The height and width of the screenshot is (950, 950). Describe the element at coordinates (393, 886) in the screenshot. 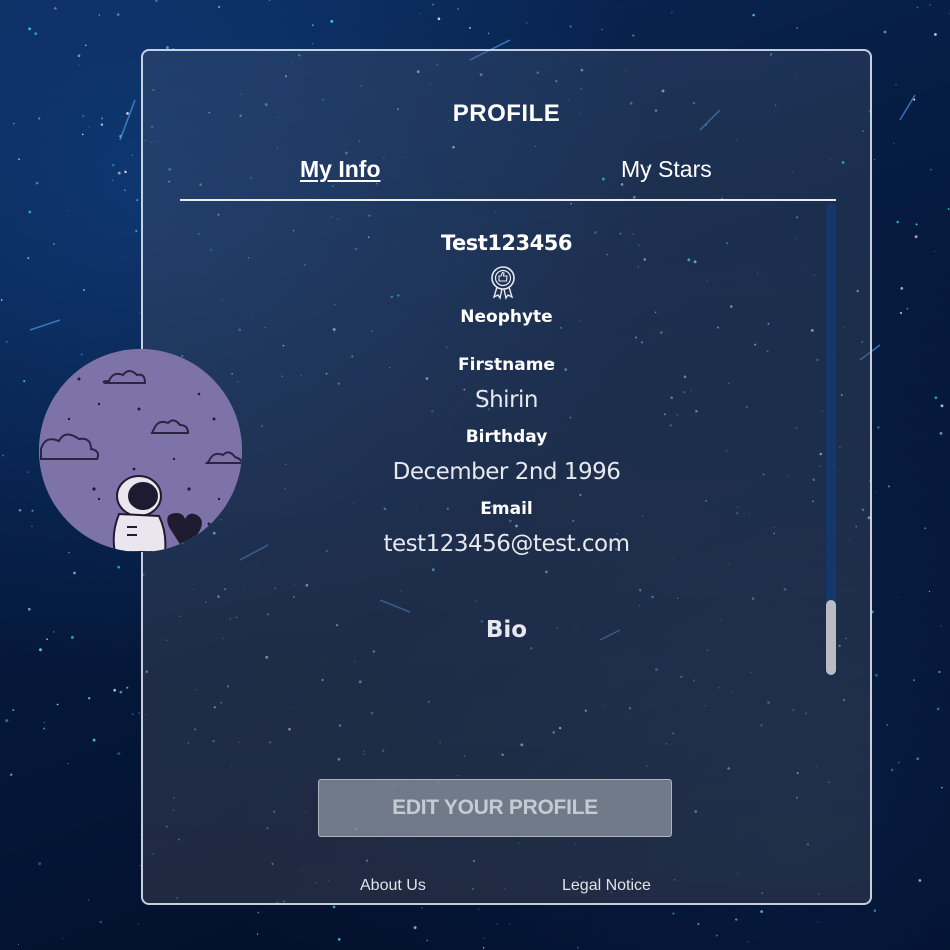

I see `about-us-link: About Us` at that location.